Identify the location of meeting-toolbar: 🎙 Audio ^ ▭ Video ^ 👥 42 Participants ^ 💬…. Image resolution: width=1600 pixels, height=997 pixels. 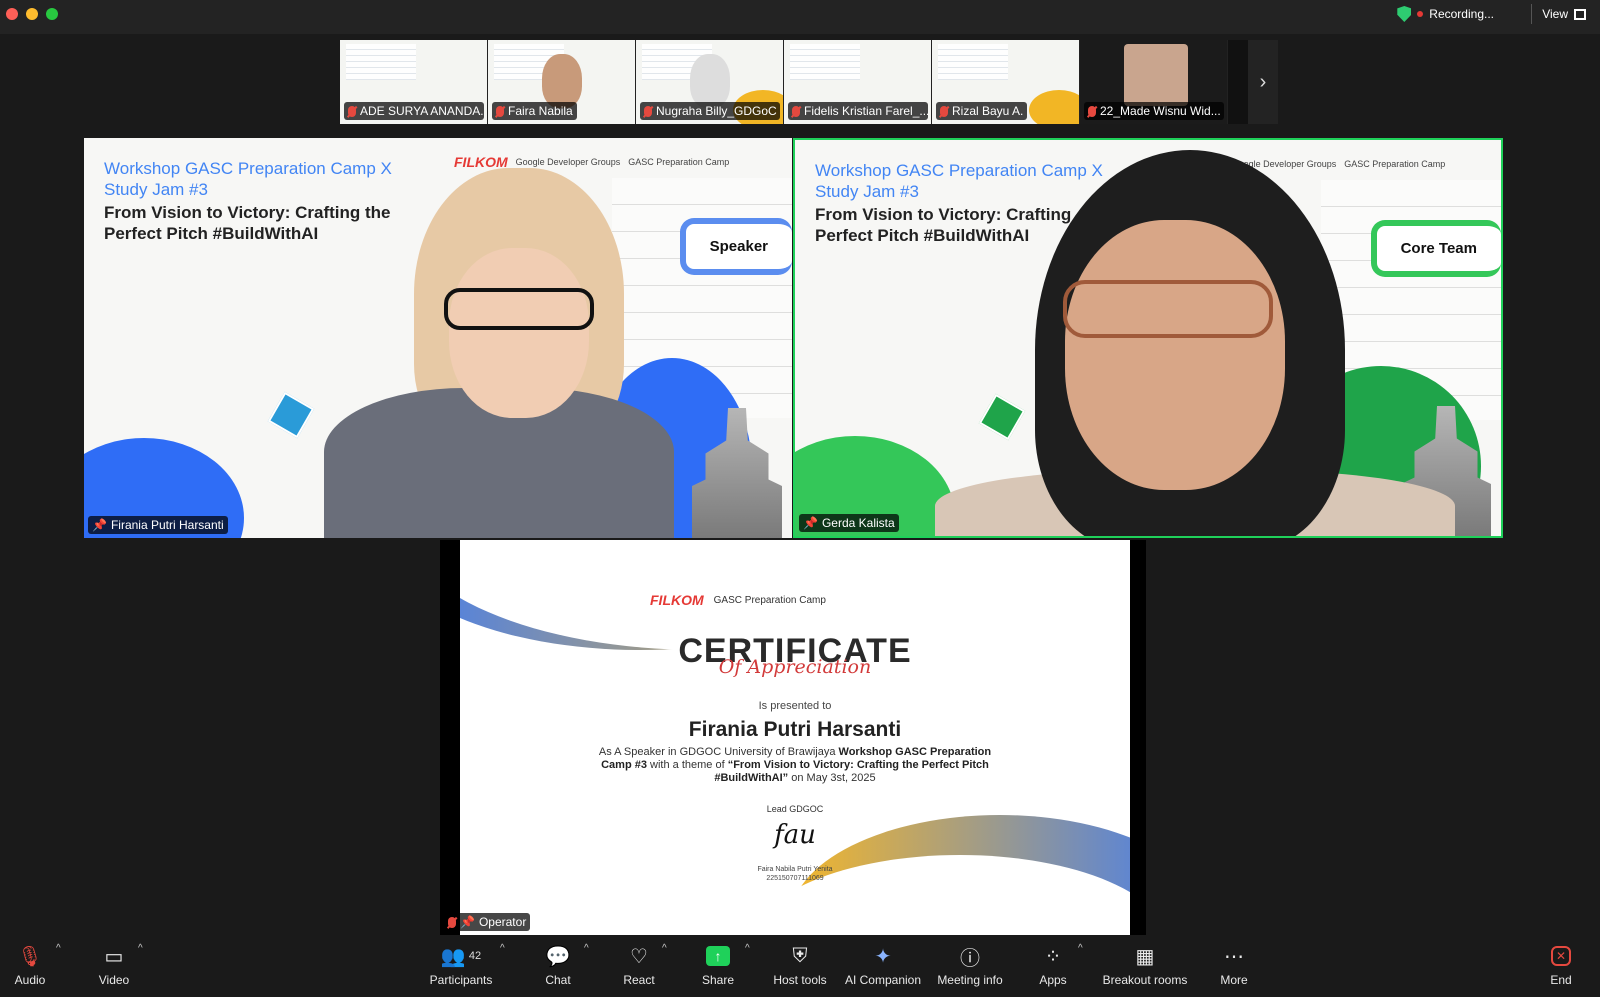
(800, 967).